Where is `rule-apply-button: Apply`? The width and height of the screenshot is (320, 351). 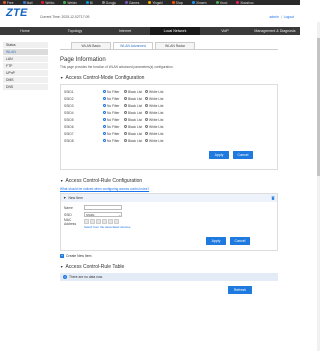 rule-apply-button: Apply is located at coordinates (216, 241).